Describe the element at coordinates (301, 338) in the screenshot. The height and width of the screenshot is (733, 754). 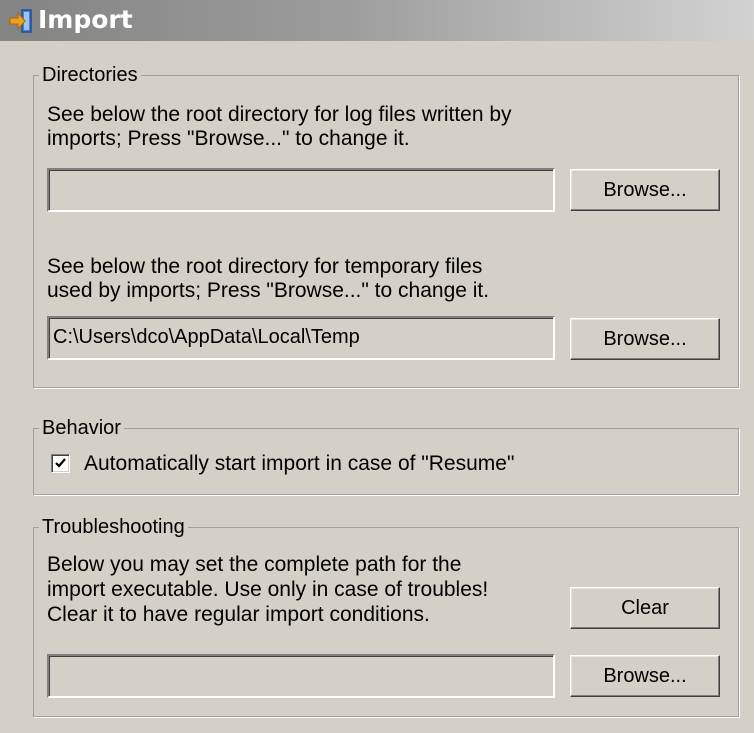
I see `temp-directory-field: C:\Users\dco\AppData\Local\Temp` at that location.